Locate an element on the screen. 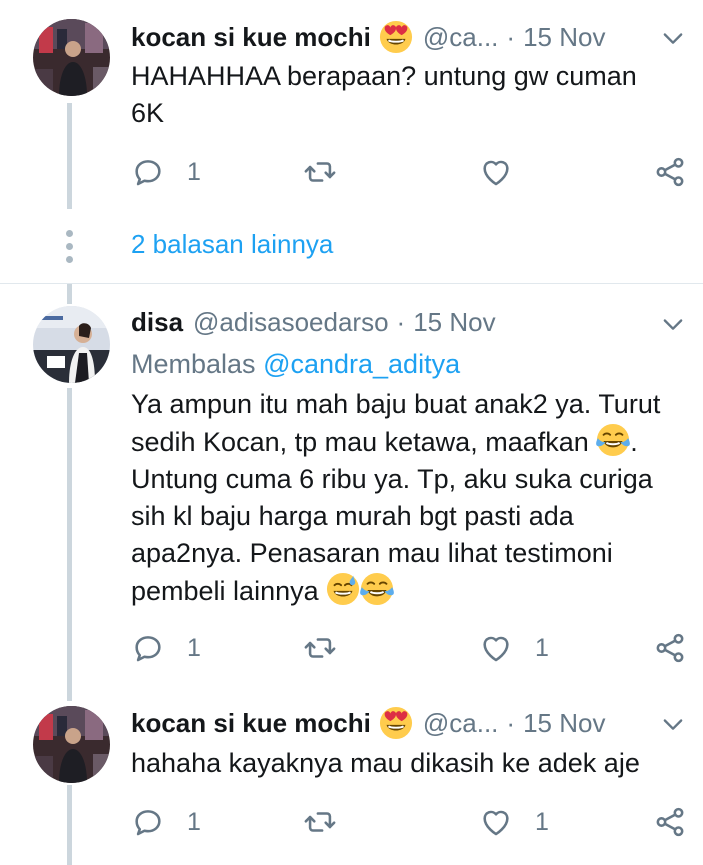 The image size is (703, 865). tweet-actions: 1 is located at coordinates (411, 172).